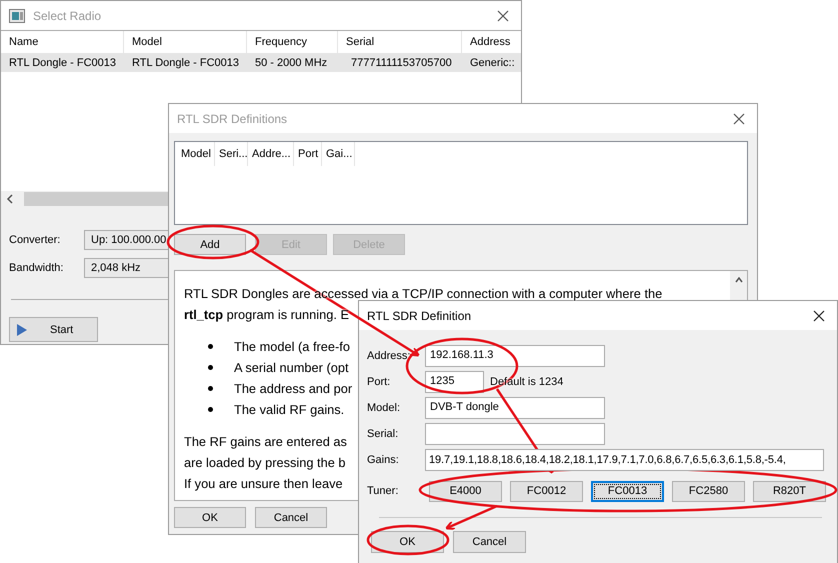  What do you see at coordinates (10, 199) in the screenshot?
I see `scroll-left-icon` at bounding box center [10, 199].